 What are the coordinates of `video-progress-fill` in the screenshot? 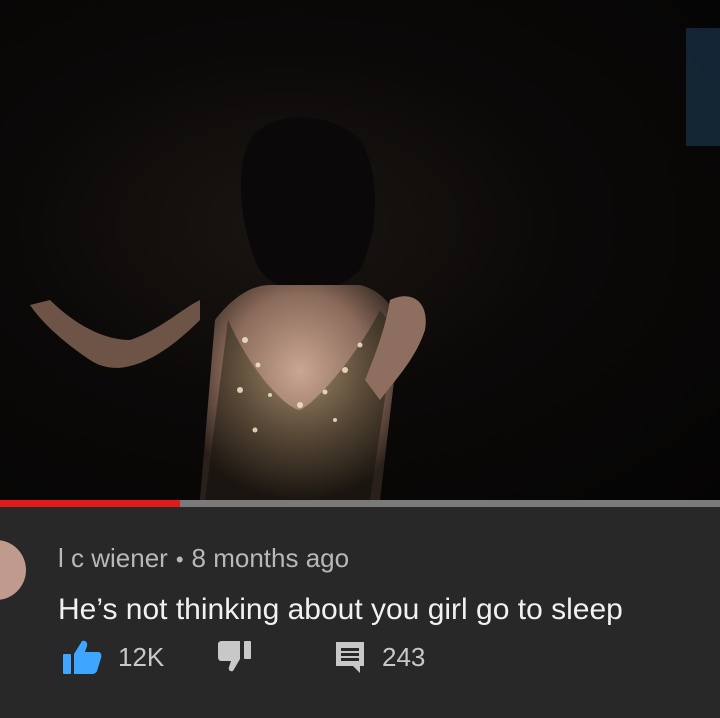 It's located at (90, 503).